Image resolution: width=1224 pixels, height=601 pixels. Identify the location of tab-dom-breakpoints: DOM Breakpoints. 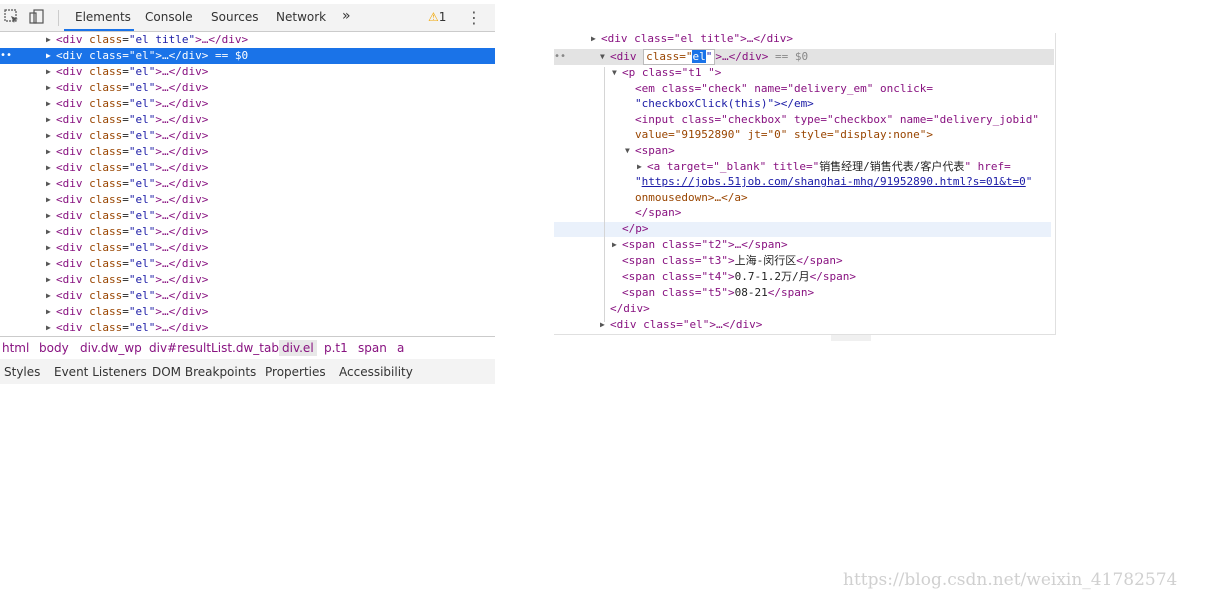
(204, 372).